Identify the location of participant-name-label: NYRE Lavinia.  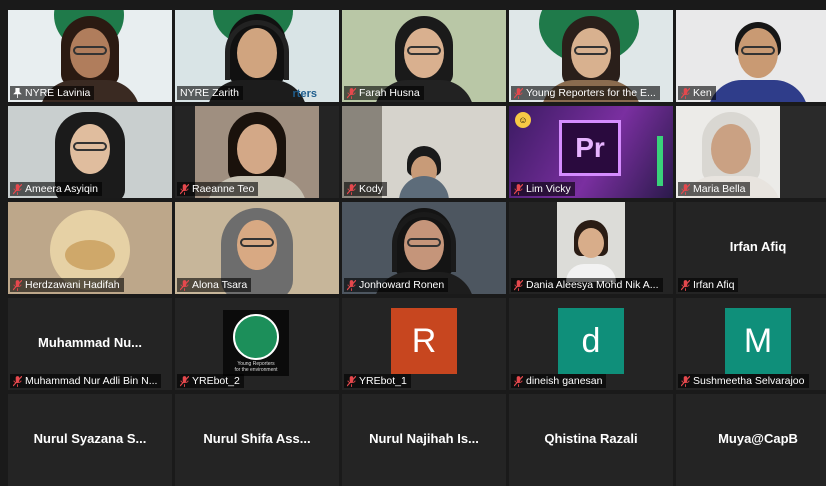
(52, 93).